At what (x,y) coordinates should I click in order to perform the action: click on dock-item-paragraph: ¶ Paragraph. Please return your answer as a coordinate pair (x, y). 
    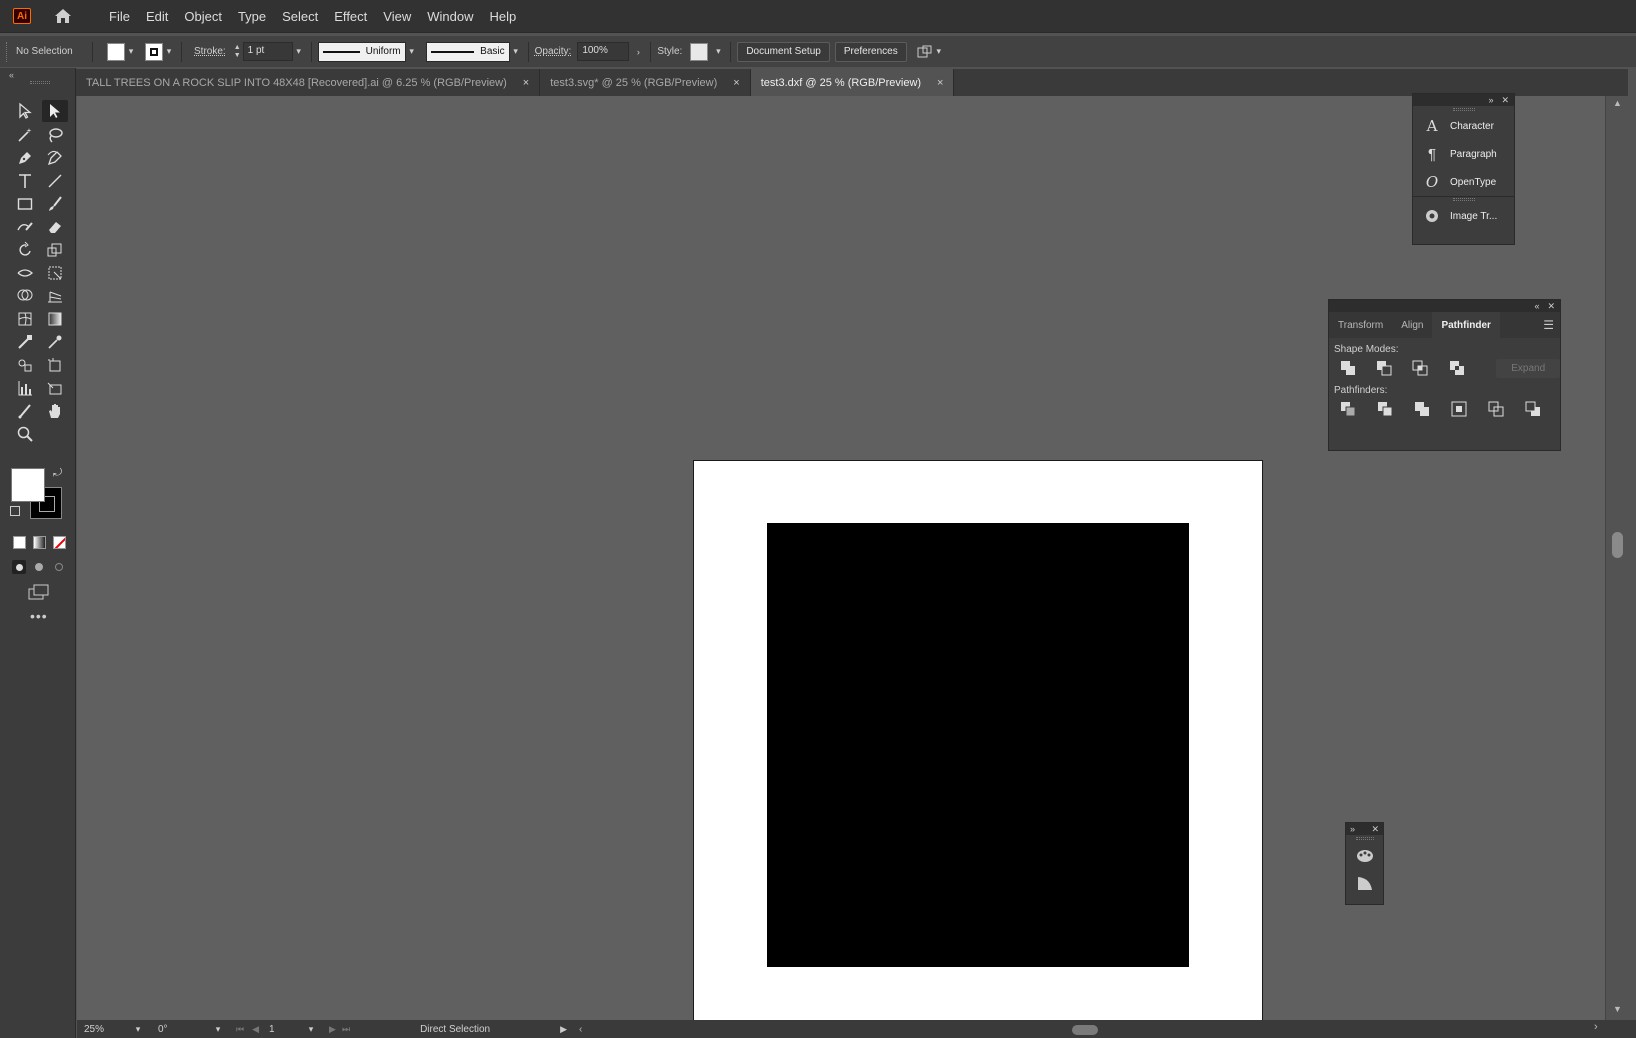
    Looking at the image, I should click on (1463, 154).